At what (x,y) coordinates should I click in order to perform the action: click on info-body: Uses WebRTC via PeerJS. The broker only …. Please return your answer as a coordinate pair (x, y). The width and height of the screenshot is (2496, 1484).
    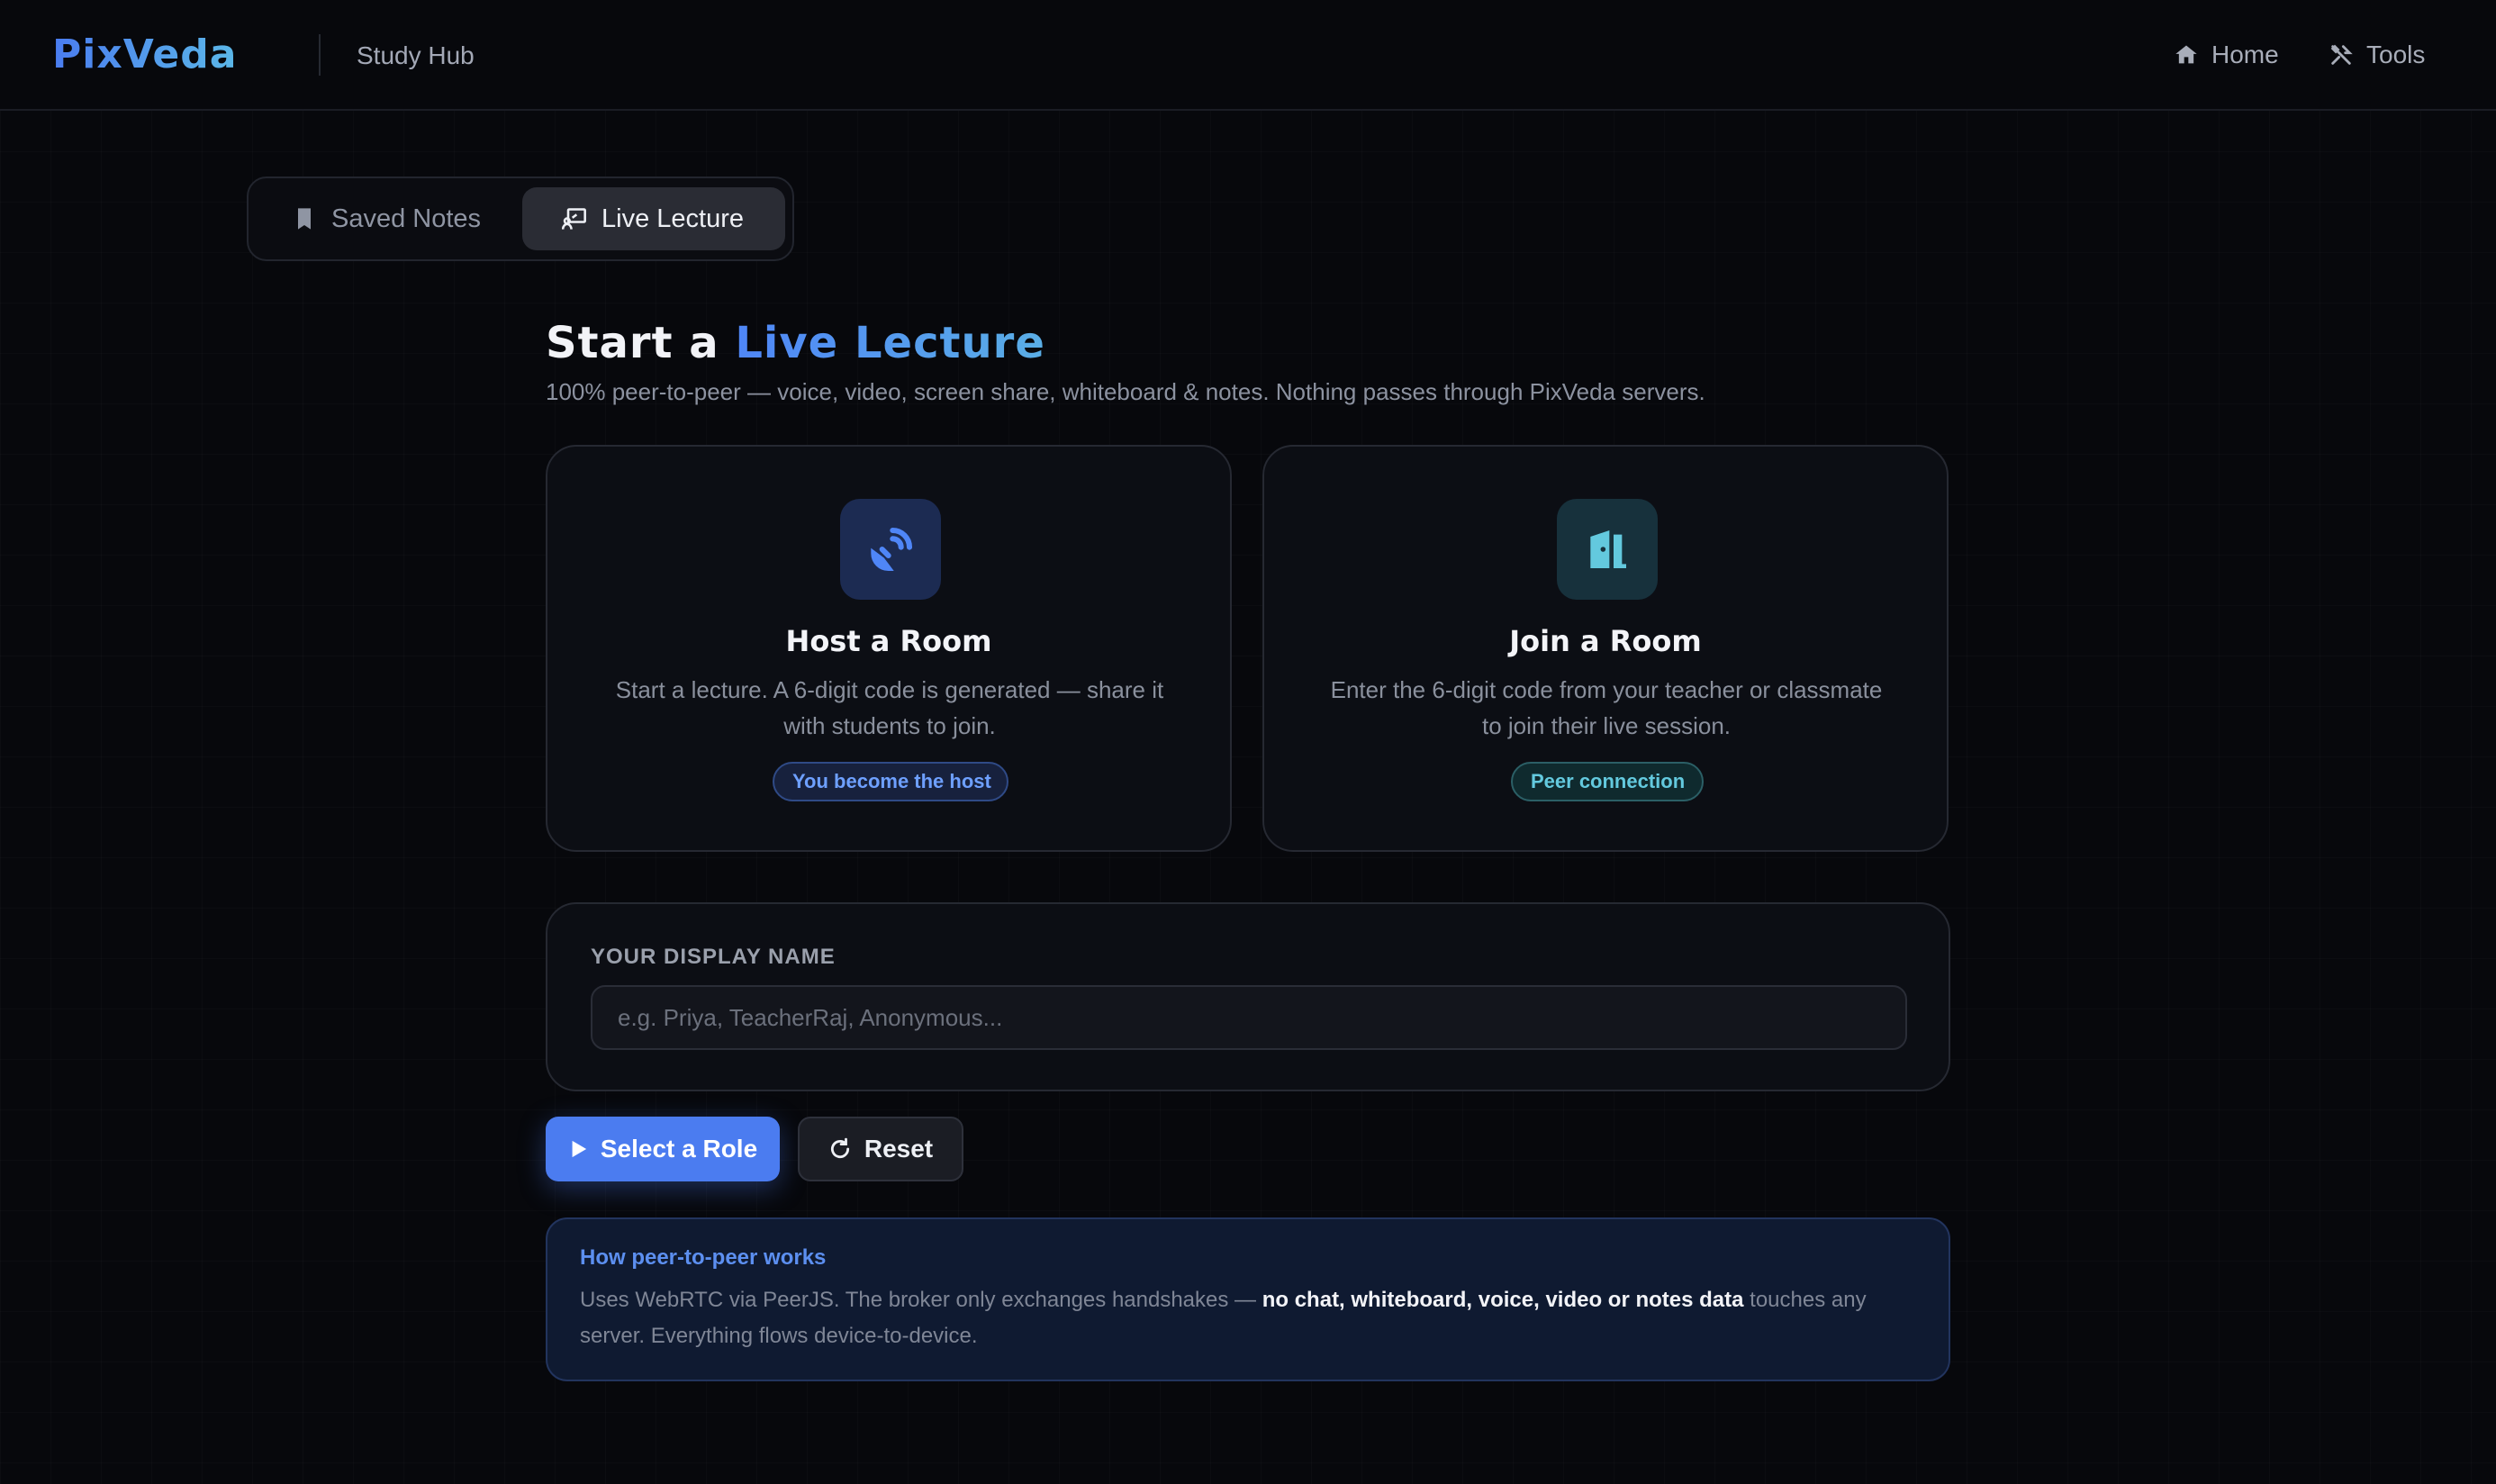
    Looking at the image, I should click on (1251, 1318).